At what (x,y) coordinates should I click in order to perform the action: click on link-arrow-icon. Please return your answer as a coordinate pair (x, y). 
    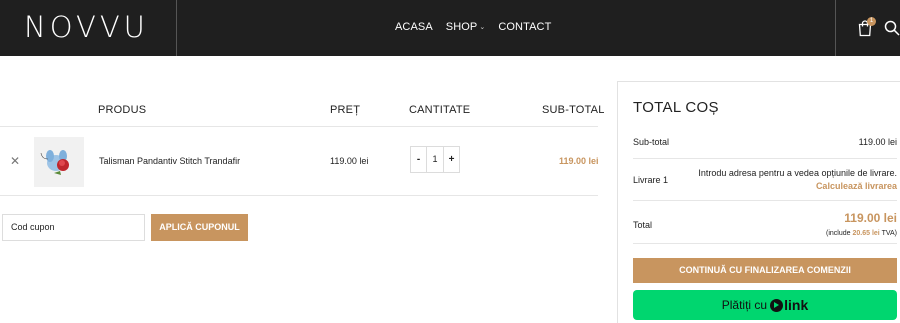
    Looking at the image, I should click on (777, 305).